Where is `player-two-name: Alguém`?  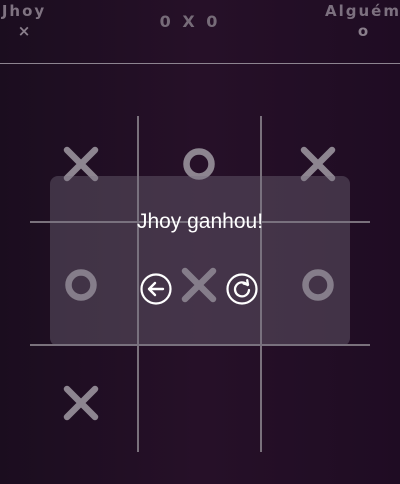 player-two-name: Alguém is located at coordinates (362, 11).